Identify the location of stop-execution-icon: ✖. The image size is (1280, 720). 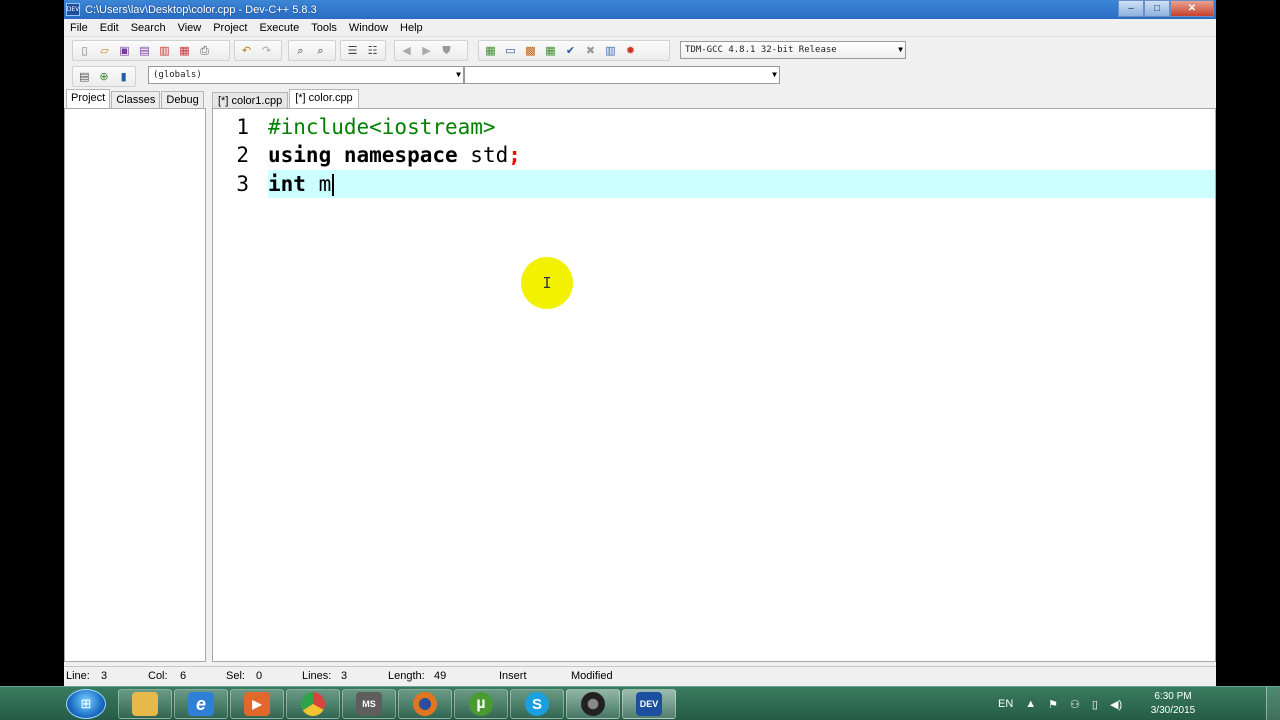
(590, 50).